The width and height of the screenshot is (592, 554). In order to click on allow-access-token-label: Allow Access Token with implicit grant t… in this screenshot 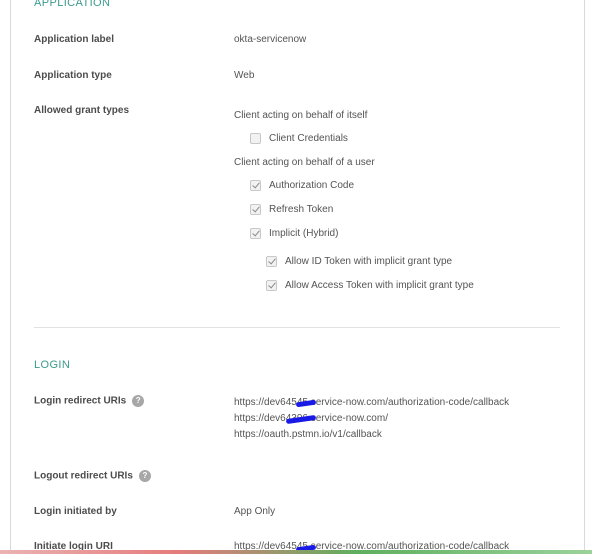, I will do `click(379, 285)`.